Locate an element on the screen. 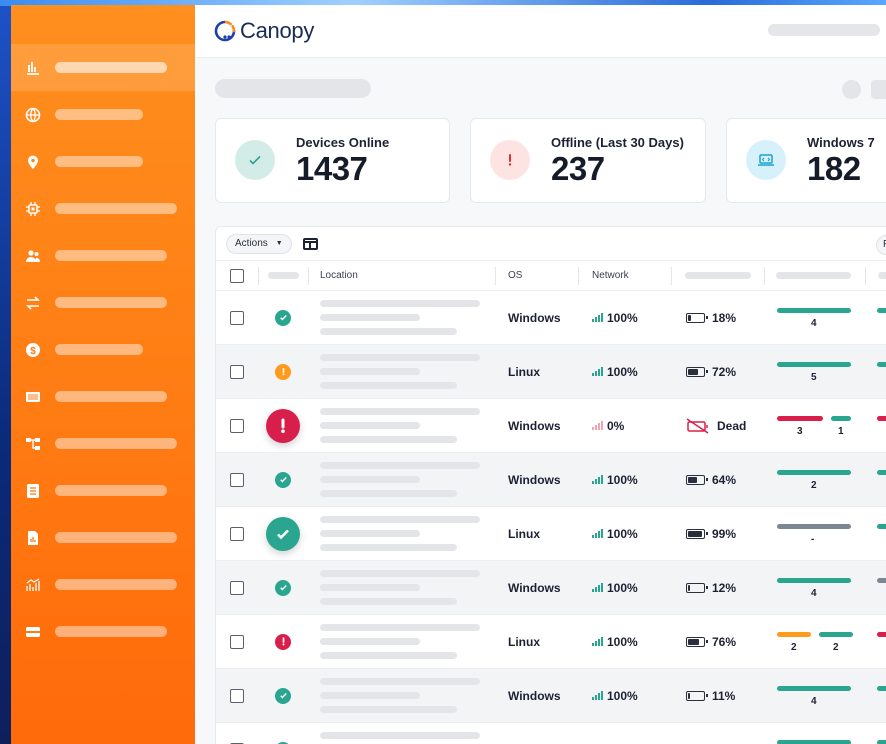 The height and width of the screenshot is (744, 886). battery-value: 72% is located at coordinates (724, 371).